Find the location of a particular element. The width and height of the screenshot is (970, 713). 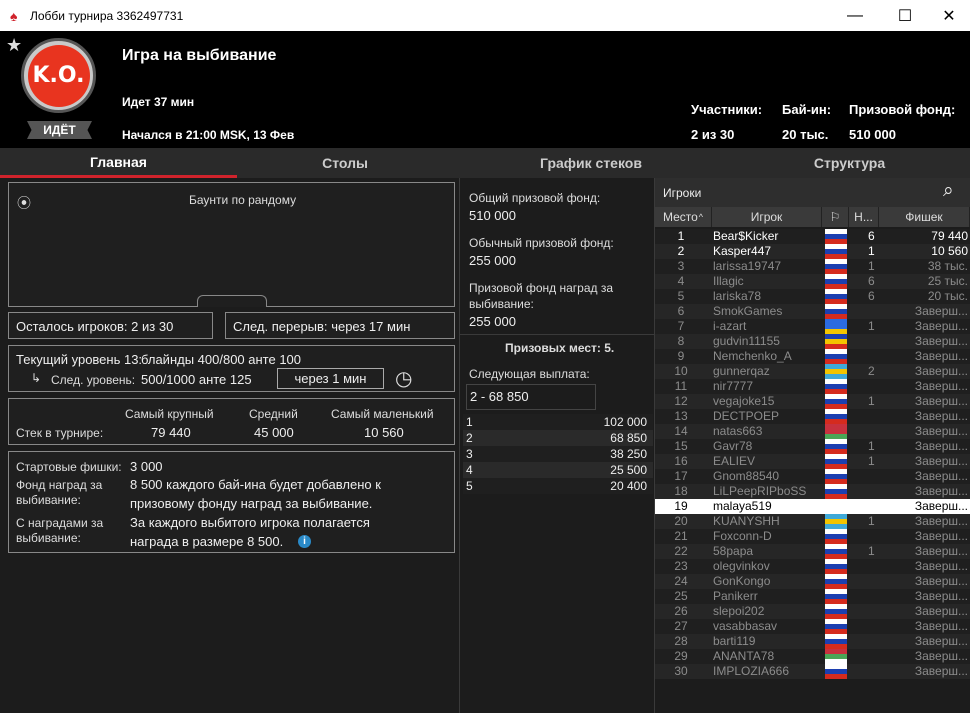

player-place: 5 is located at coordinates (681, 296).